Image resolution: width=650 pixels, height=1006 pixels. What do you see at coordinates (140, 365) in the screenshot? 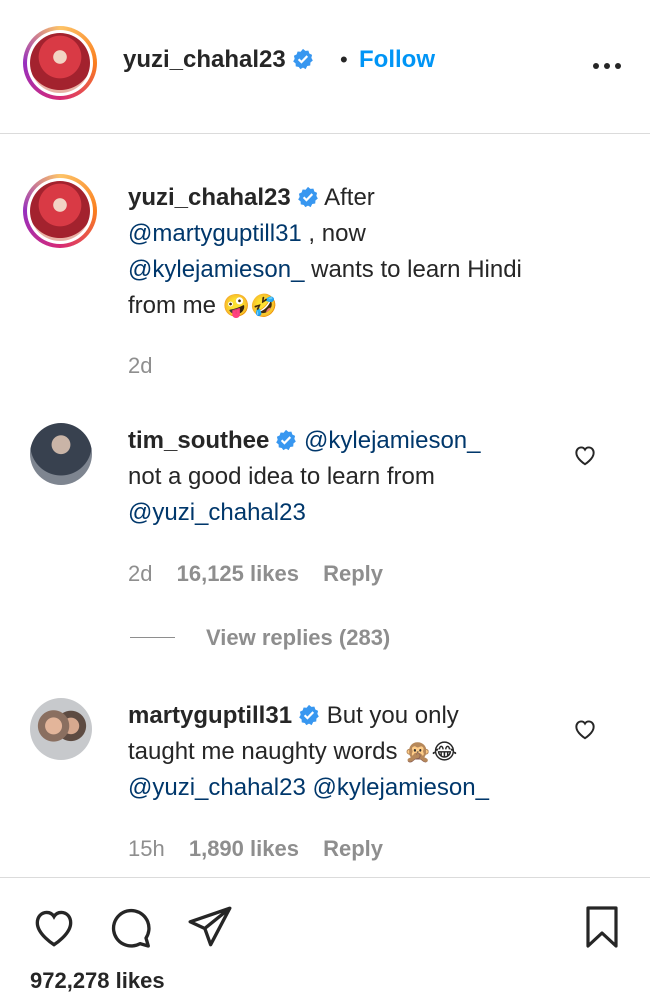
I see `caption-time: 2d` at bounding box center [140, 365].